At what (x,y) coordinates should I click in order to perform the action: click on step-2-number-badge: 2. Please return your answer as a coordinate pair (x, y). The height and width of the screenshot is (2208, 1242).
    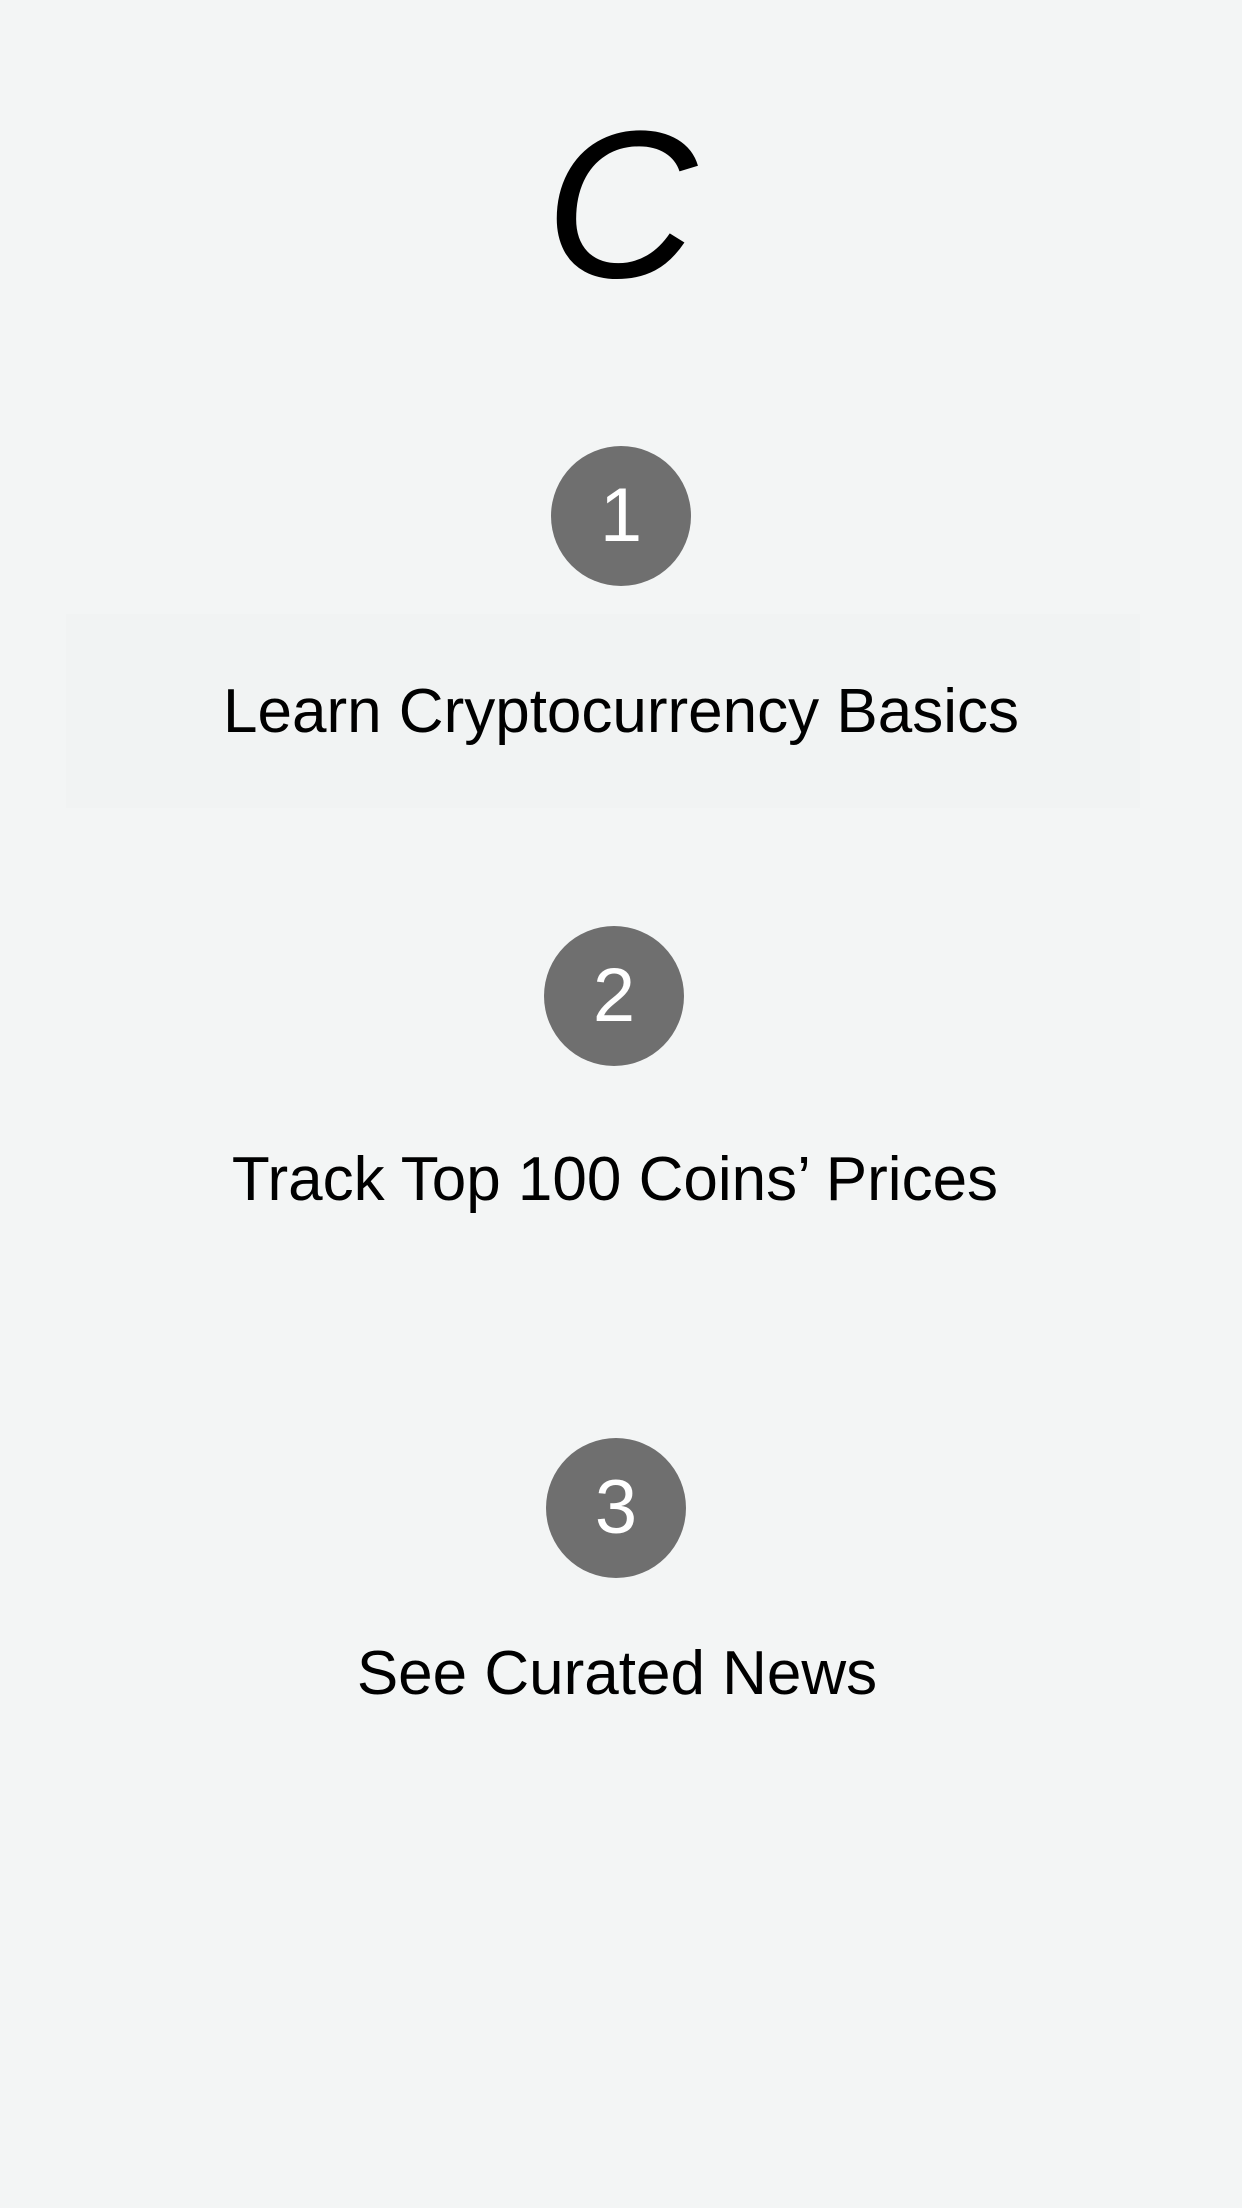
    Looking at the image, I should click on (614, 996).